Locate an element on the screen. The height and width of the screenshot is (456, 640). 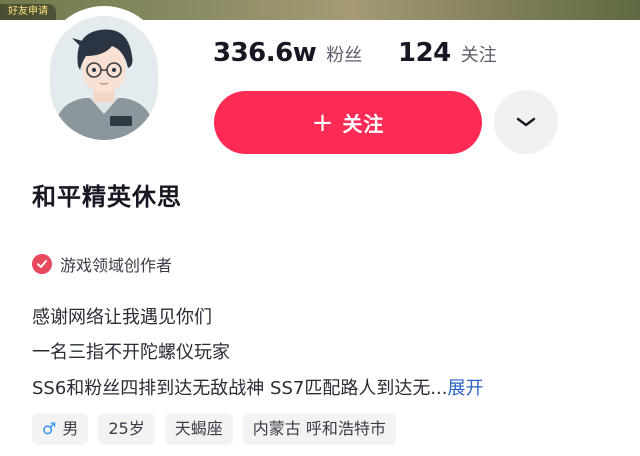
zodiac-label: 天蝎座 is located at coordinates (198, 428).